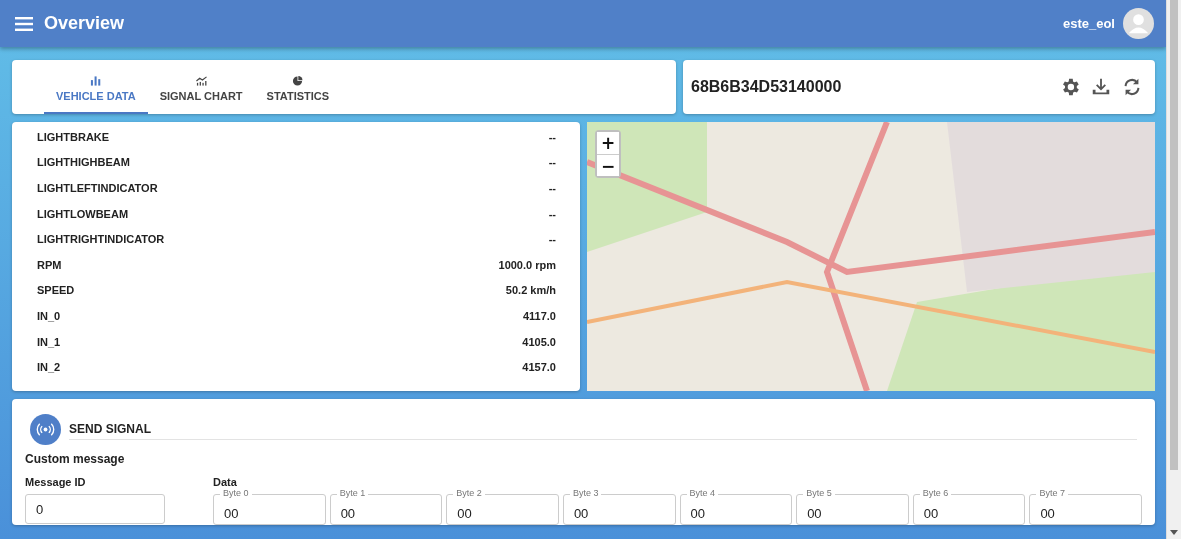  What do you see at coordinates (56, 482) in the screenshot?
I see `field-label: Message ID` at bounding box center [56, 482].